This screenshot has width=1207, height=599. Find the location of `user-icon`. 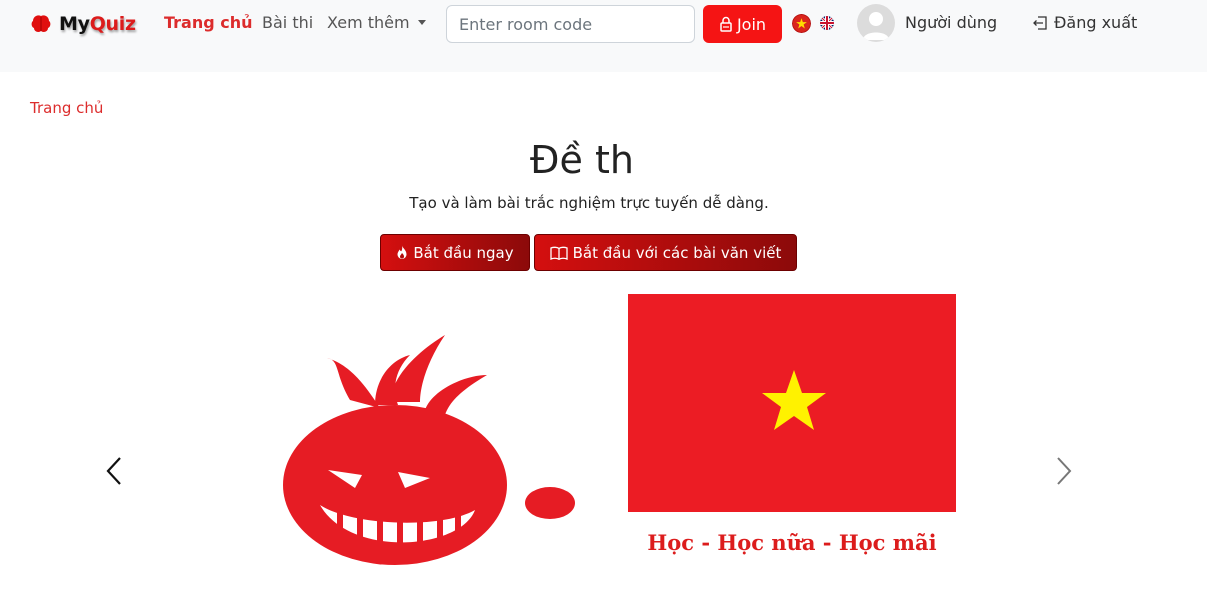

user-icon is located at coordinates (876, 26).